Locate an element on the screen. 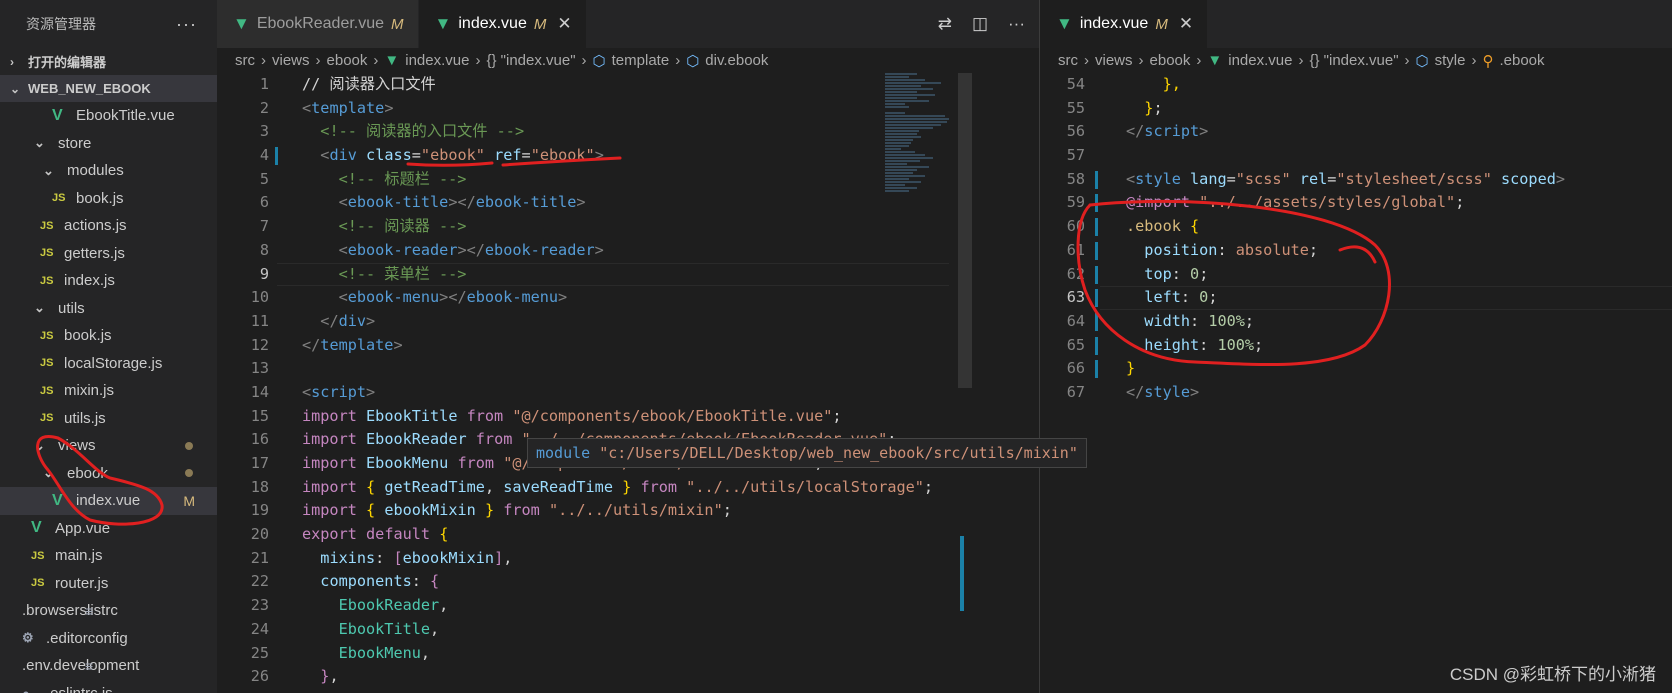 This screenshot has height=693, width=1672. tree-item: ⌄ store is located at coordinates (108, 144).